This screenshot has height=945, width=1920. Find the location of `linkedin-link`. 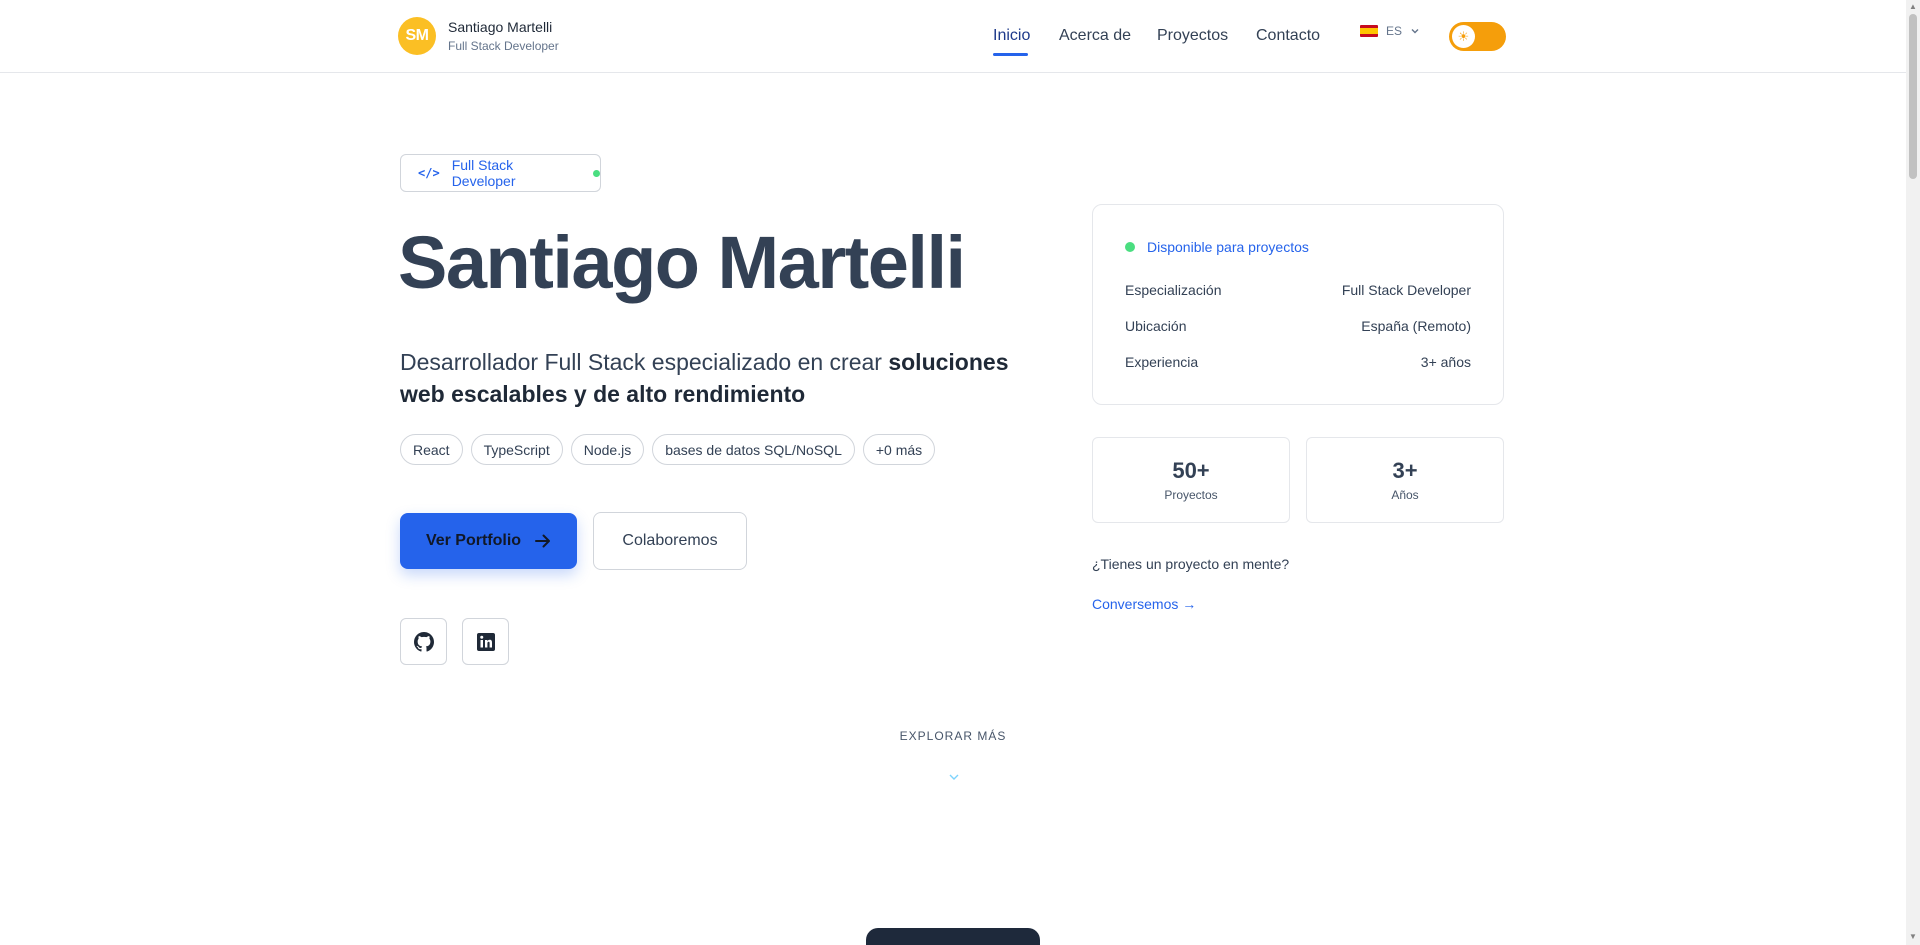

linkedin-link is located at coordinates (485, 641).